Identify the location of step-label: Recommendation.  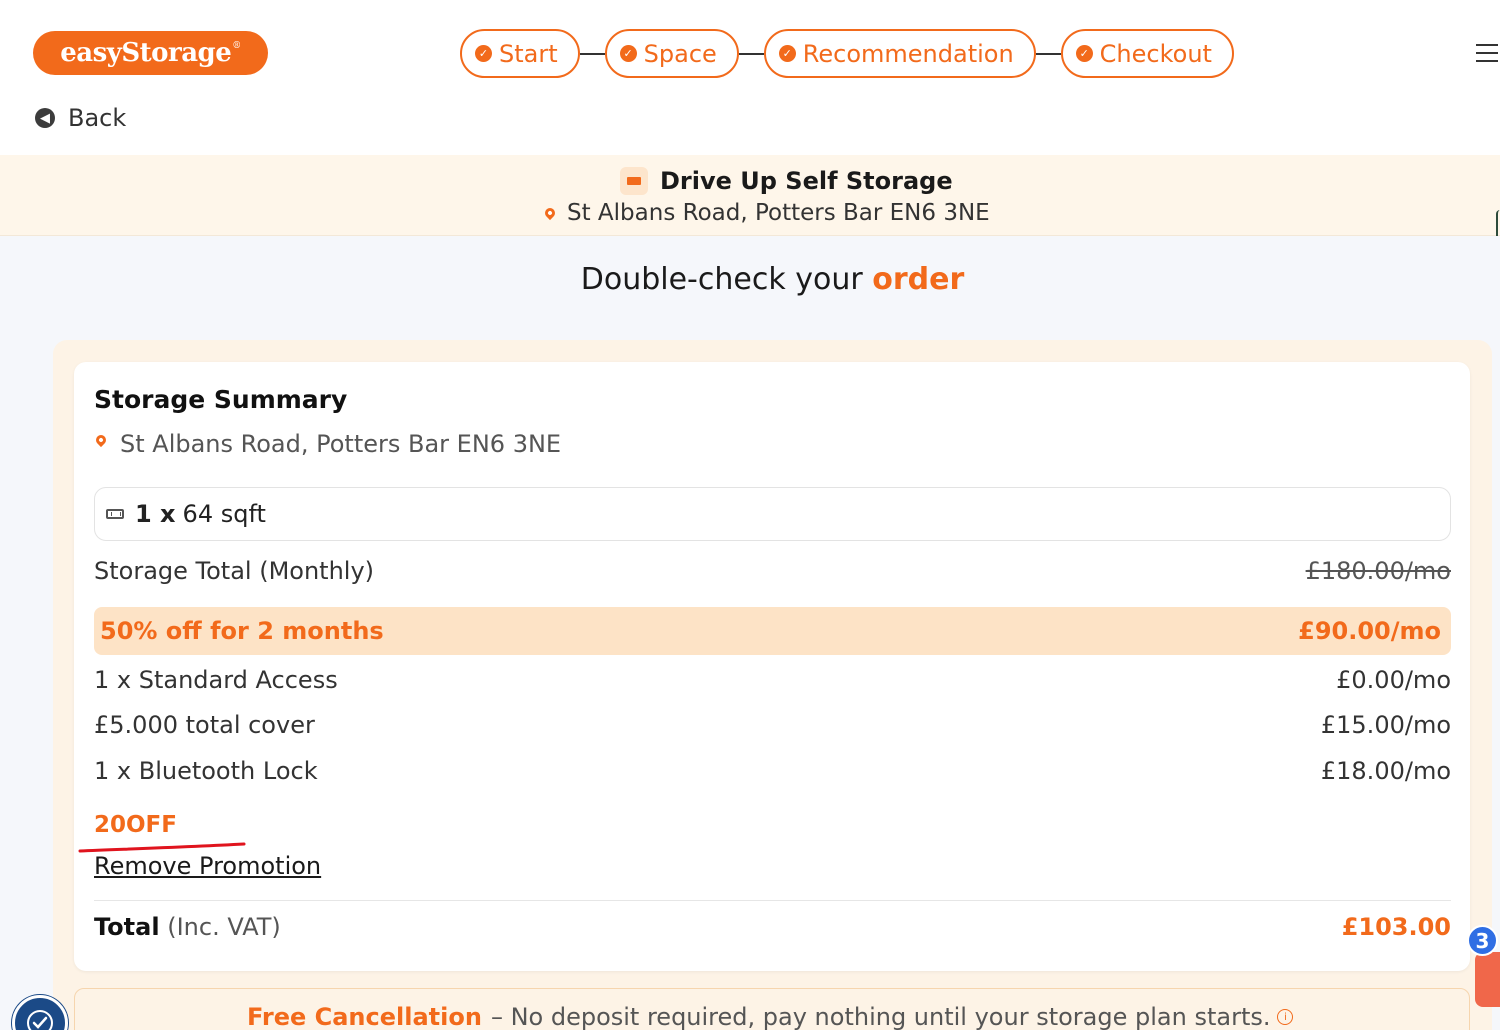
(908, 53).